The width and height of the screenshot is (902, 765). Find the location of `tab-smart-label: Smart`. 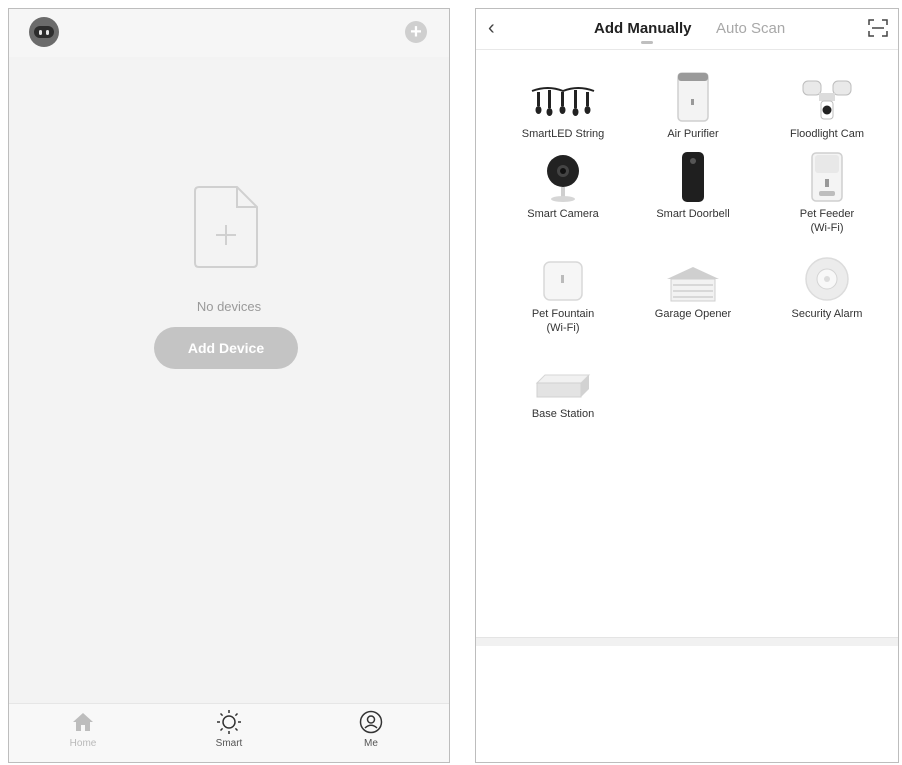

tab-smart-label: Smart is located at coordinates (229, 743).